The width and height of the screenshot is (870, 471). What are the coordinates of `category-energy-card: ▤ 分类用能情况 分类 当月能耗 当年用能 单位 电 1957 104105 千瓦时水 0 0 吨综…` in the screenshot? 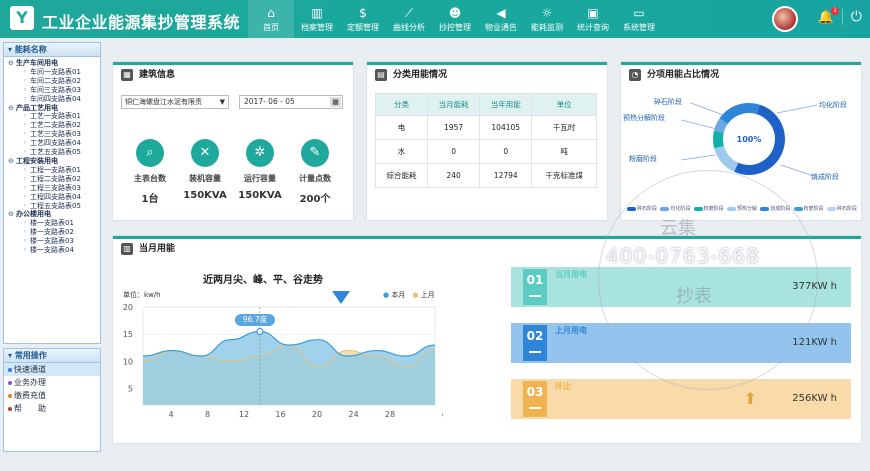 It's located at (487, 141).